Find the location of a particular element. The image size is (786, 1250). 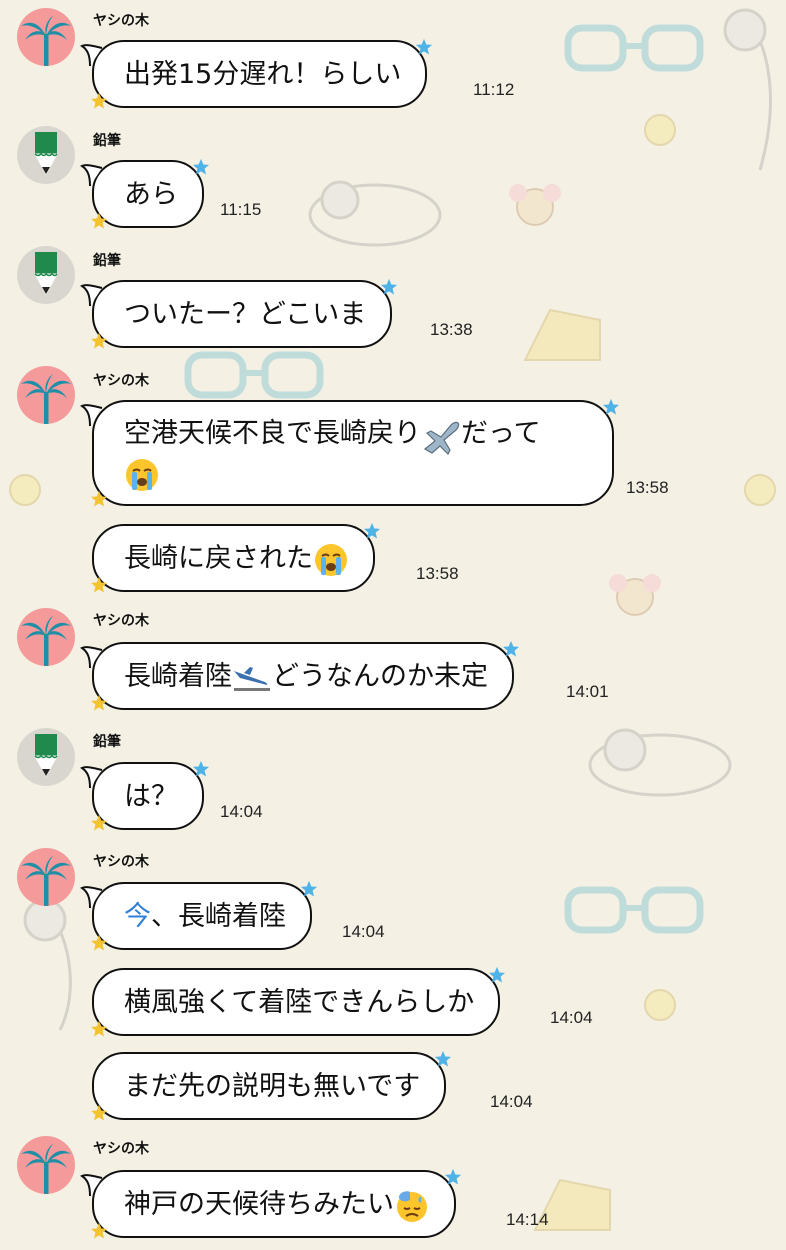

message-text: 長崎に戻された is located at coordinates (218, 558).